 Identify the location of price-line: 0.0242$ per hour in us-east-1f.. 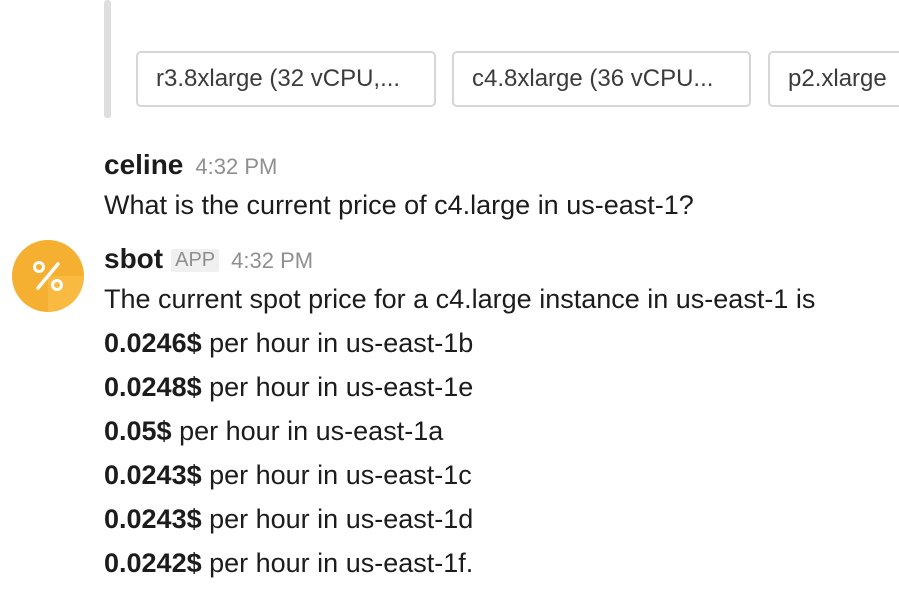
(288, 563).